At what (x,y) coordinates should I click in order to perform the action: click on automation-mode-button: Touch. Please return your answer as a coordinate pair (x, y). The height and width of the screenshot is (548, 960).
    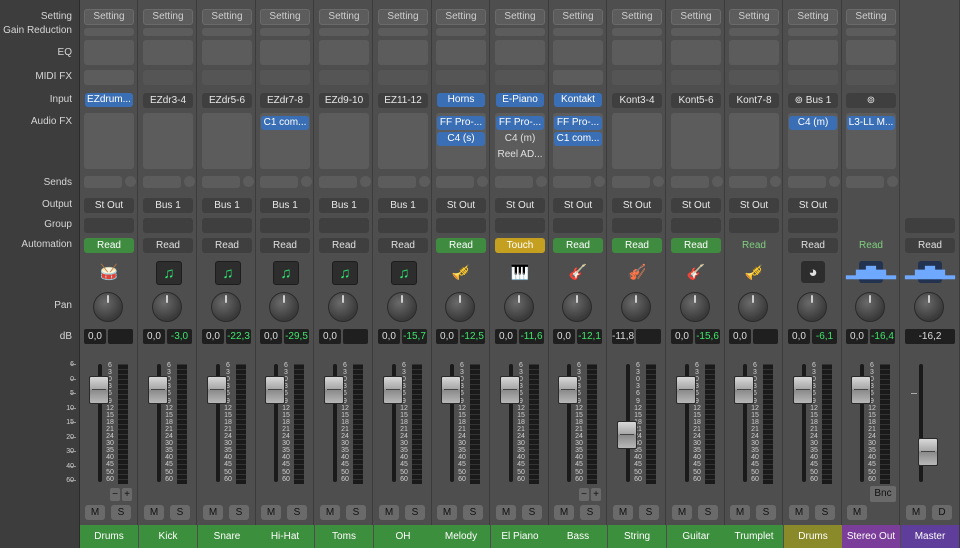
    Looking at the image, I should click on (520, 245).